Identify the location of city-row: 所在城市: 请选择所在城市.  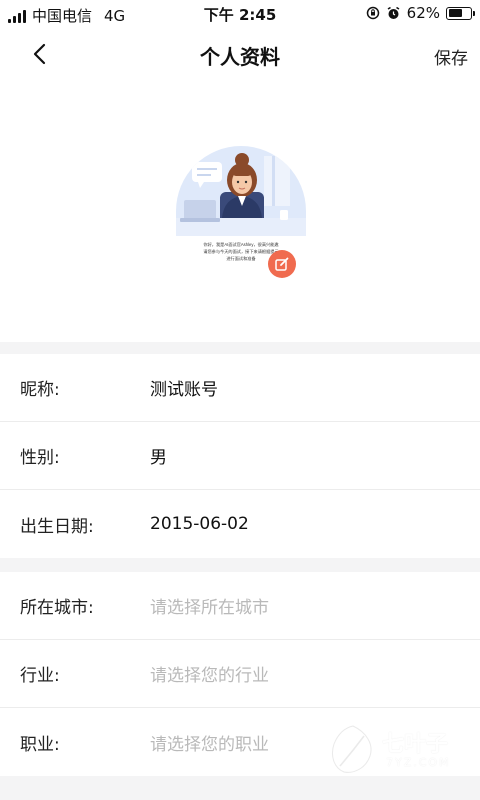
(240, 606).